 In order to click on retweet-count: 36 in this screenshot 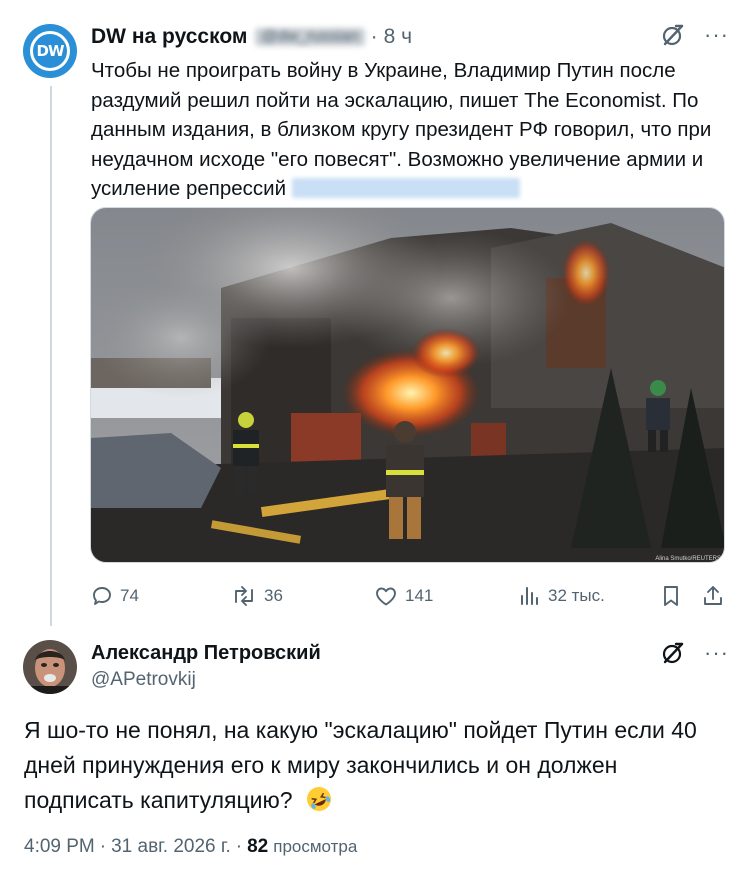, I will do `click(273, 595)`.